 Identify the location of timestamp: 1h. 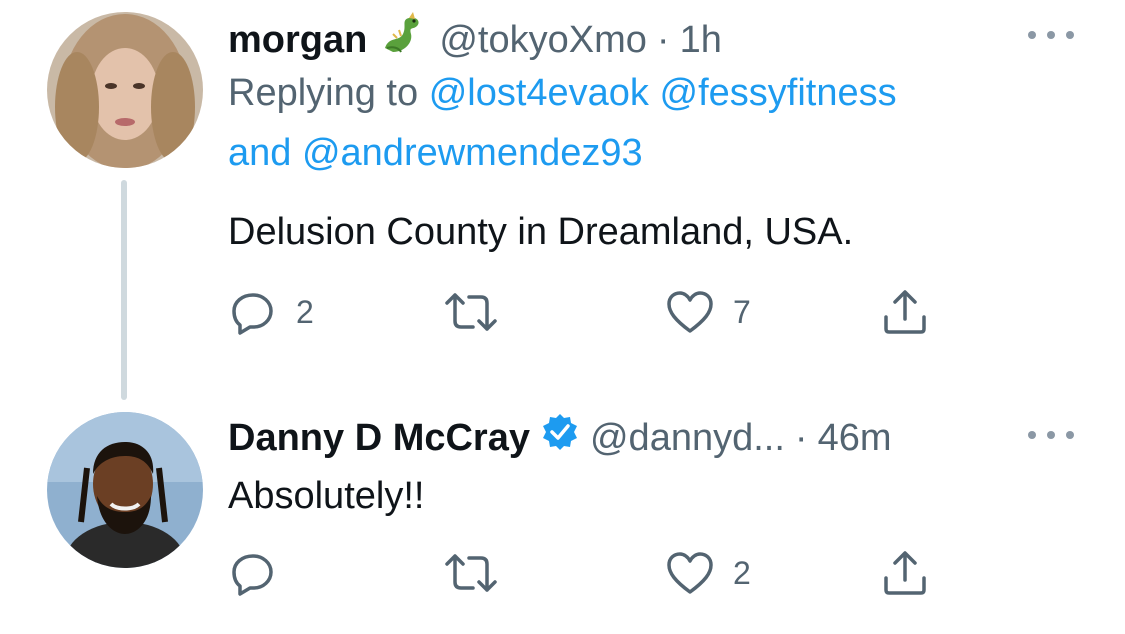
(701, 40).